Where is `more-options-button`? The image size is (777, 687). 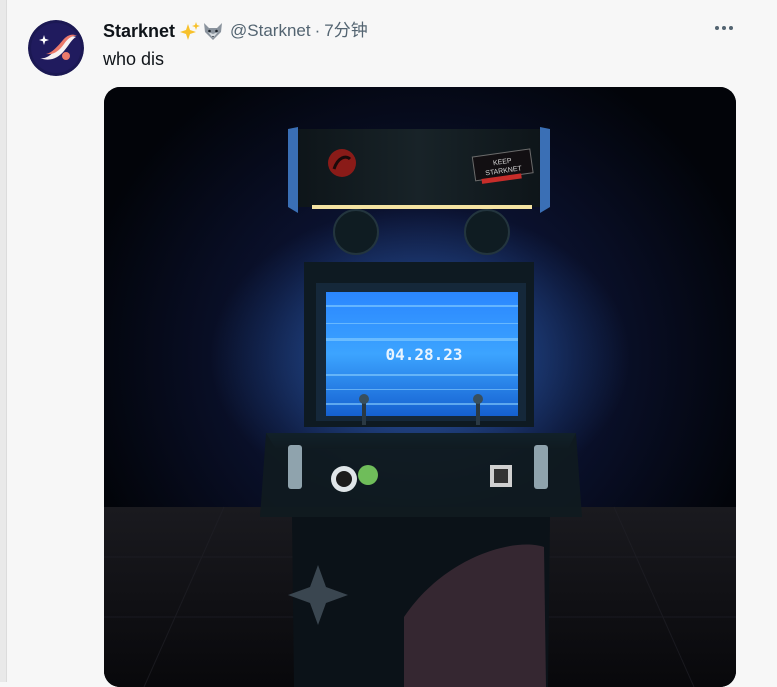
more-options-button is located at coordinates (724, 28).